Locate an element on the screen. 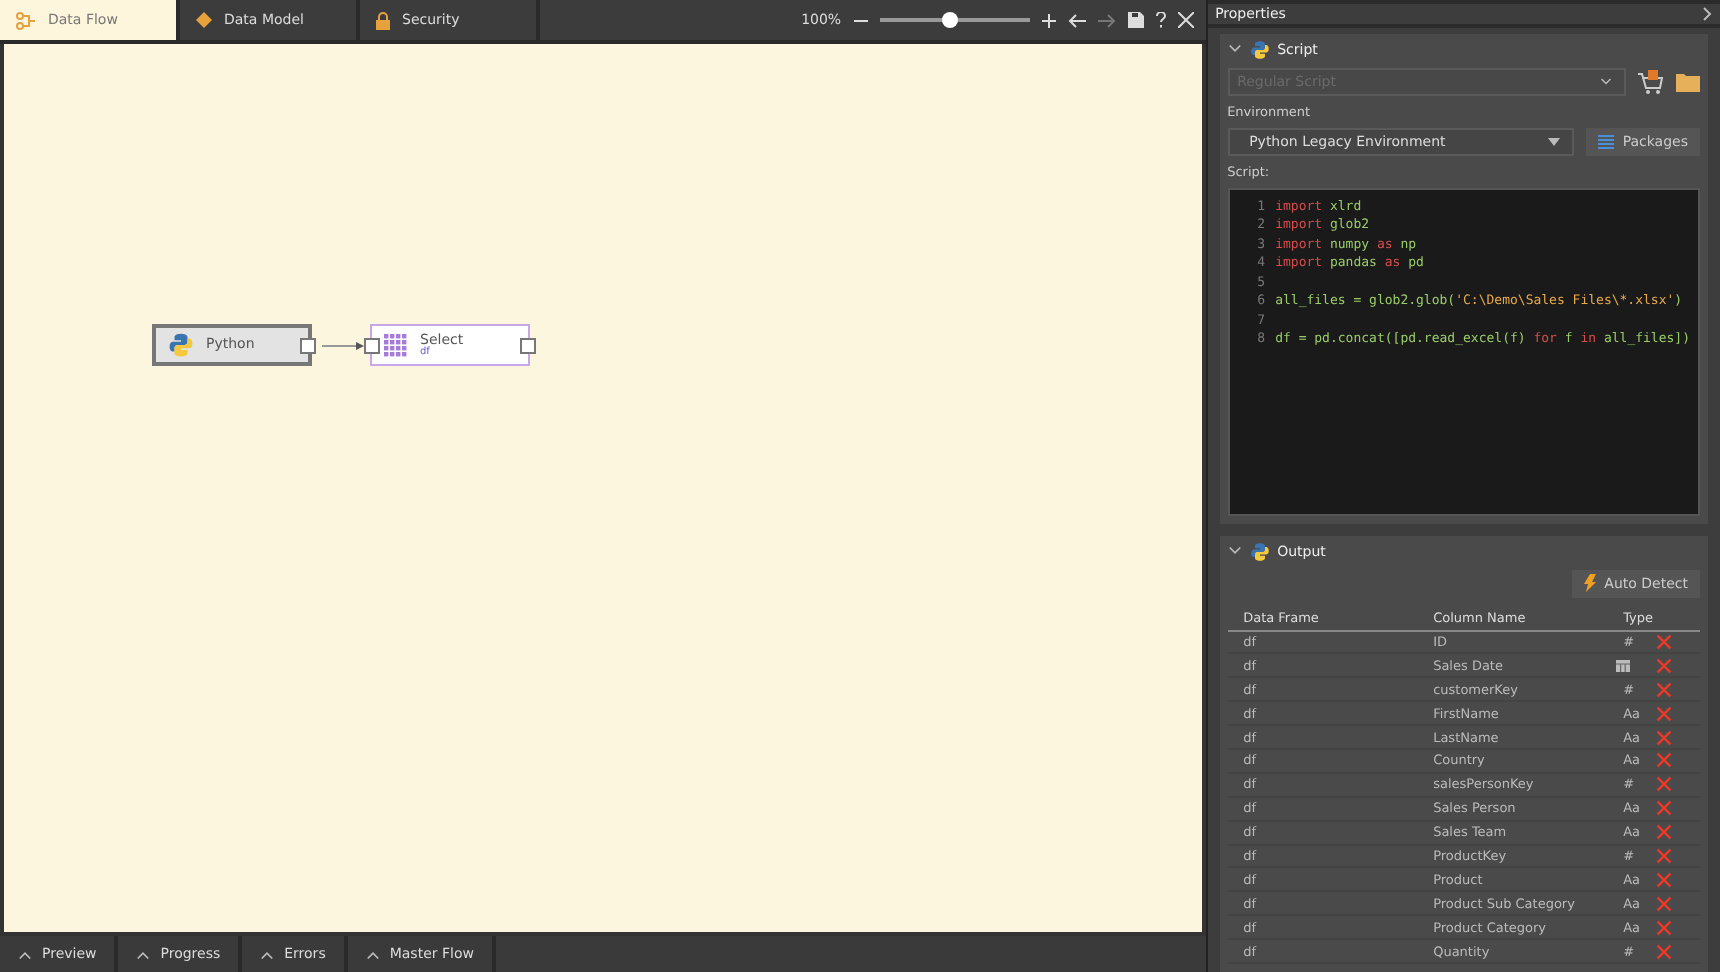 Image resolution: width=1720 pixels, height=972 pixels. forward-arrow-icon is located at coordinates (1106, 20).